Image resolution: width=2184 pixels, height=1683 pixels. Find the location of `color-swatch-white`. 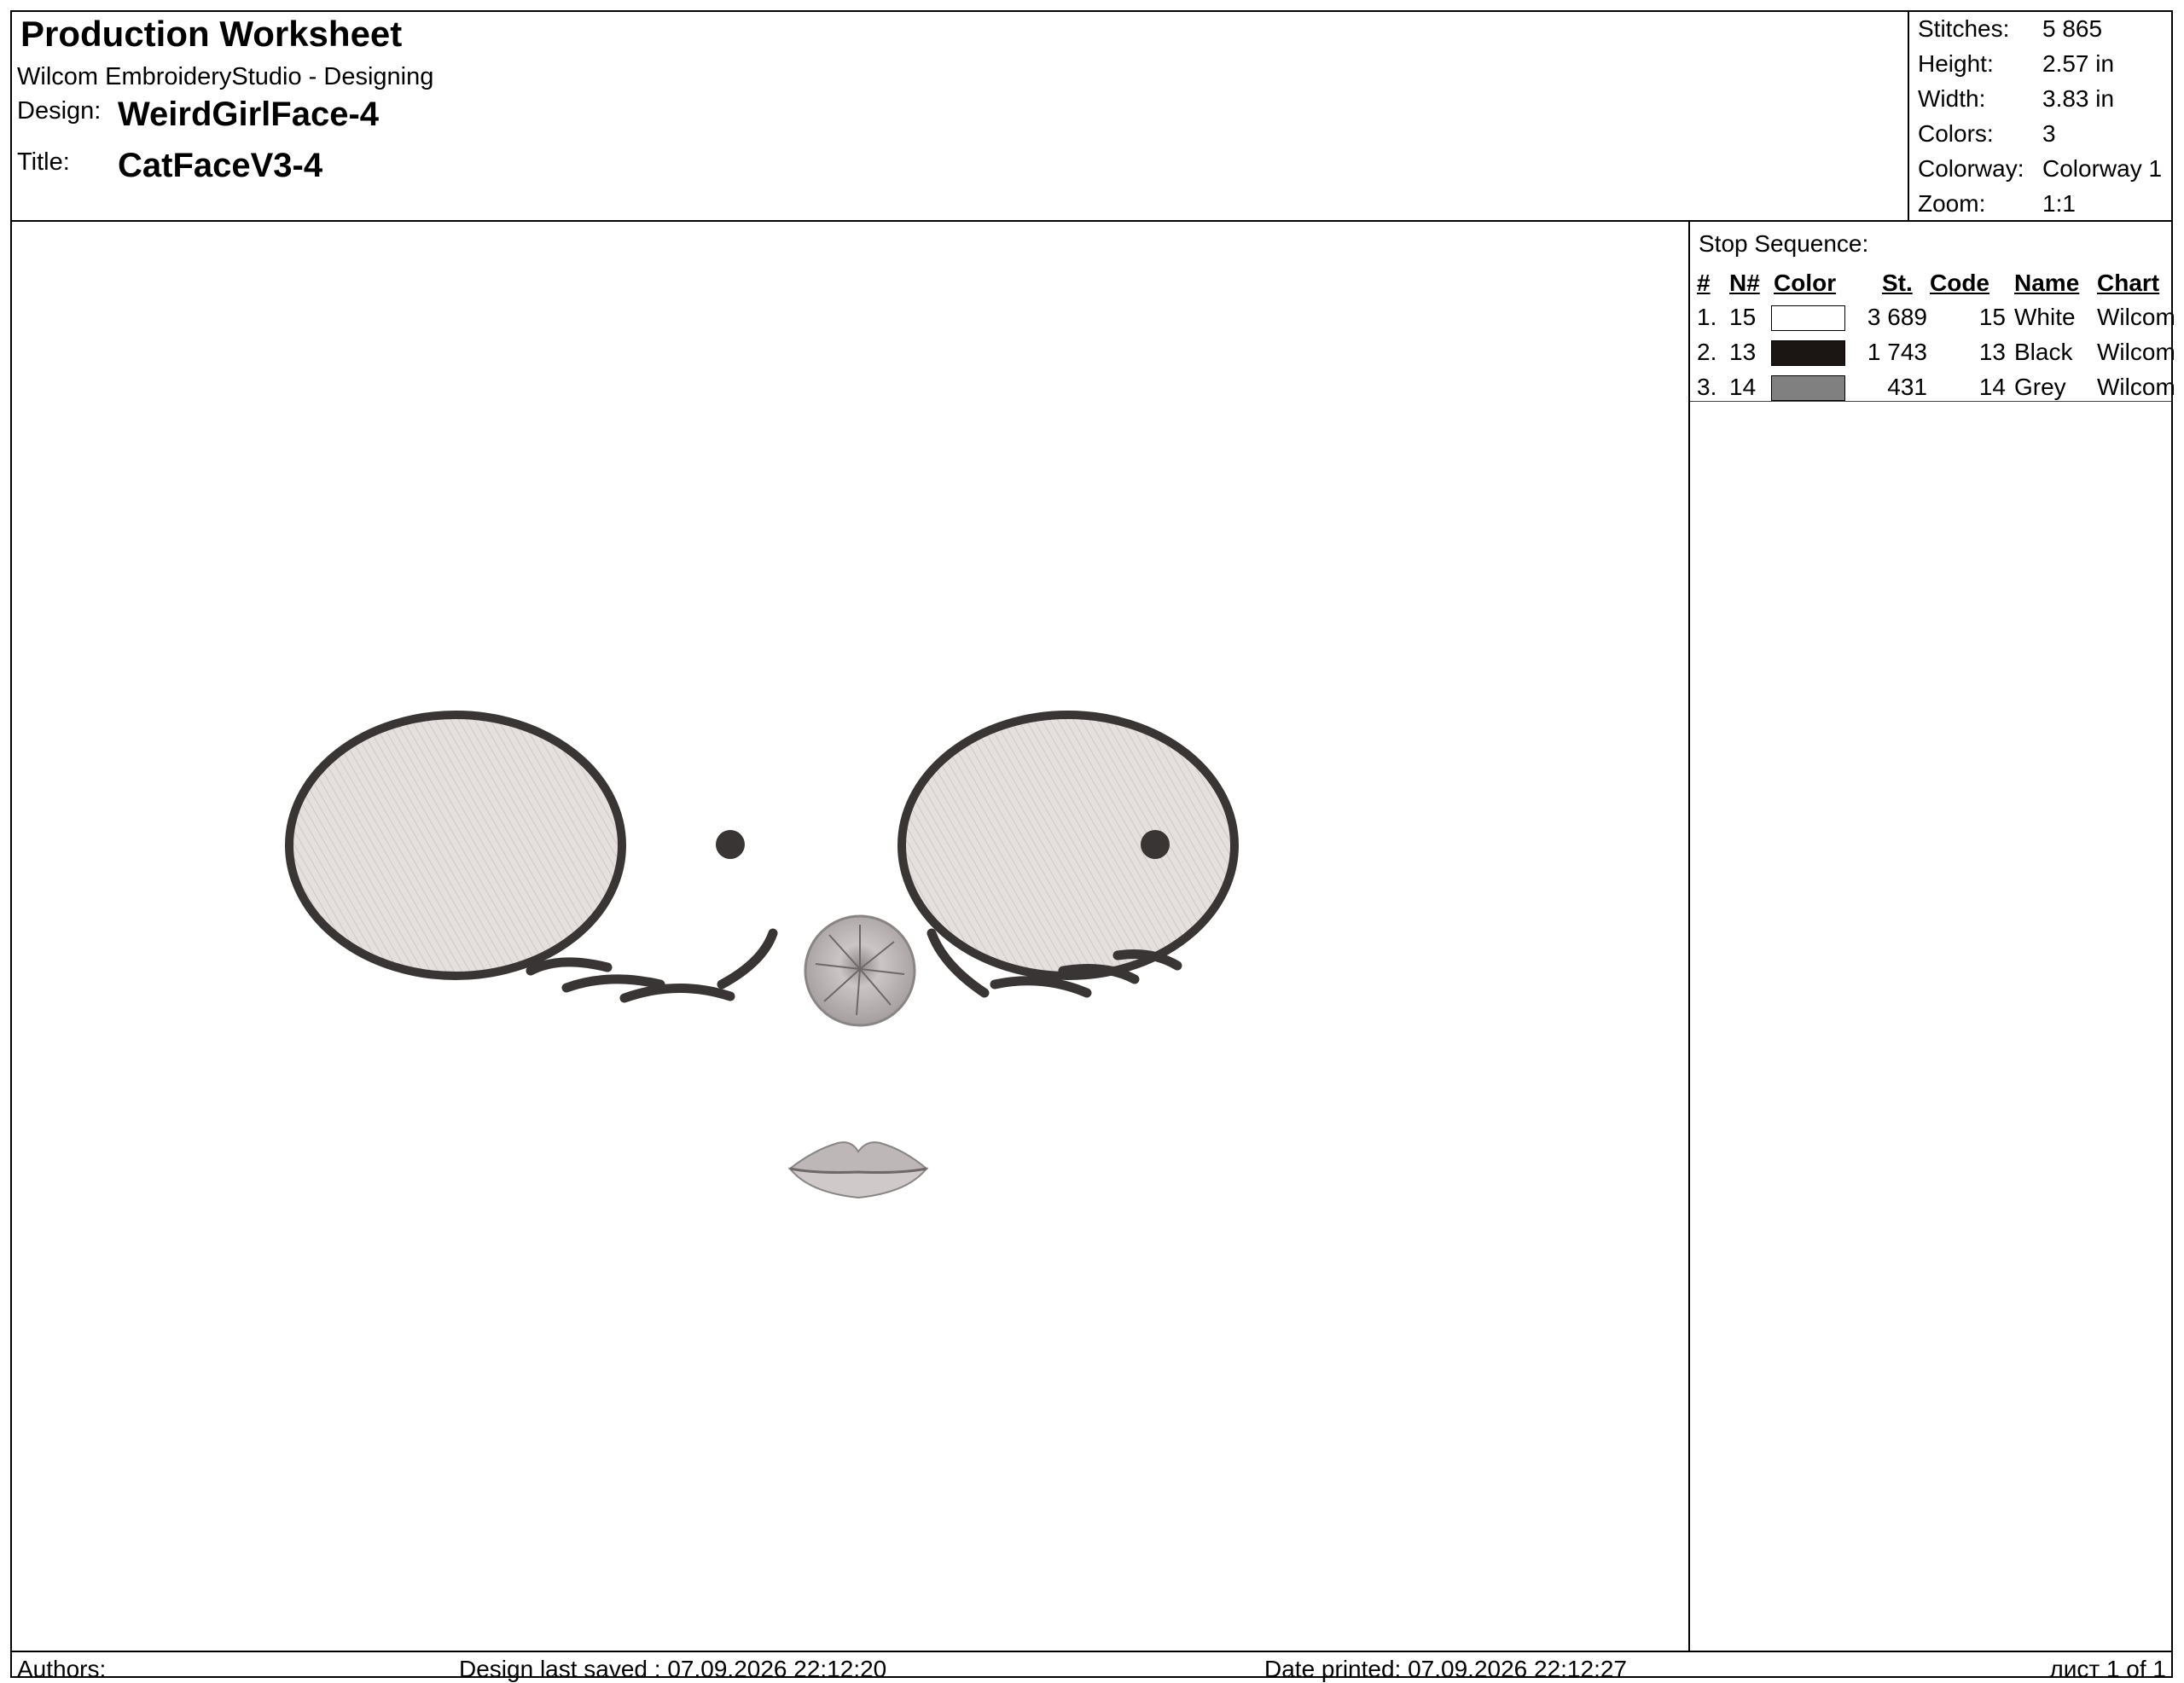

color-swatch-white is located at coordinates (1808, 318).